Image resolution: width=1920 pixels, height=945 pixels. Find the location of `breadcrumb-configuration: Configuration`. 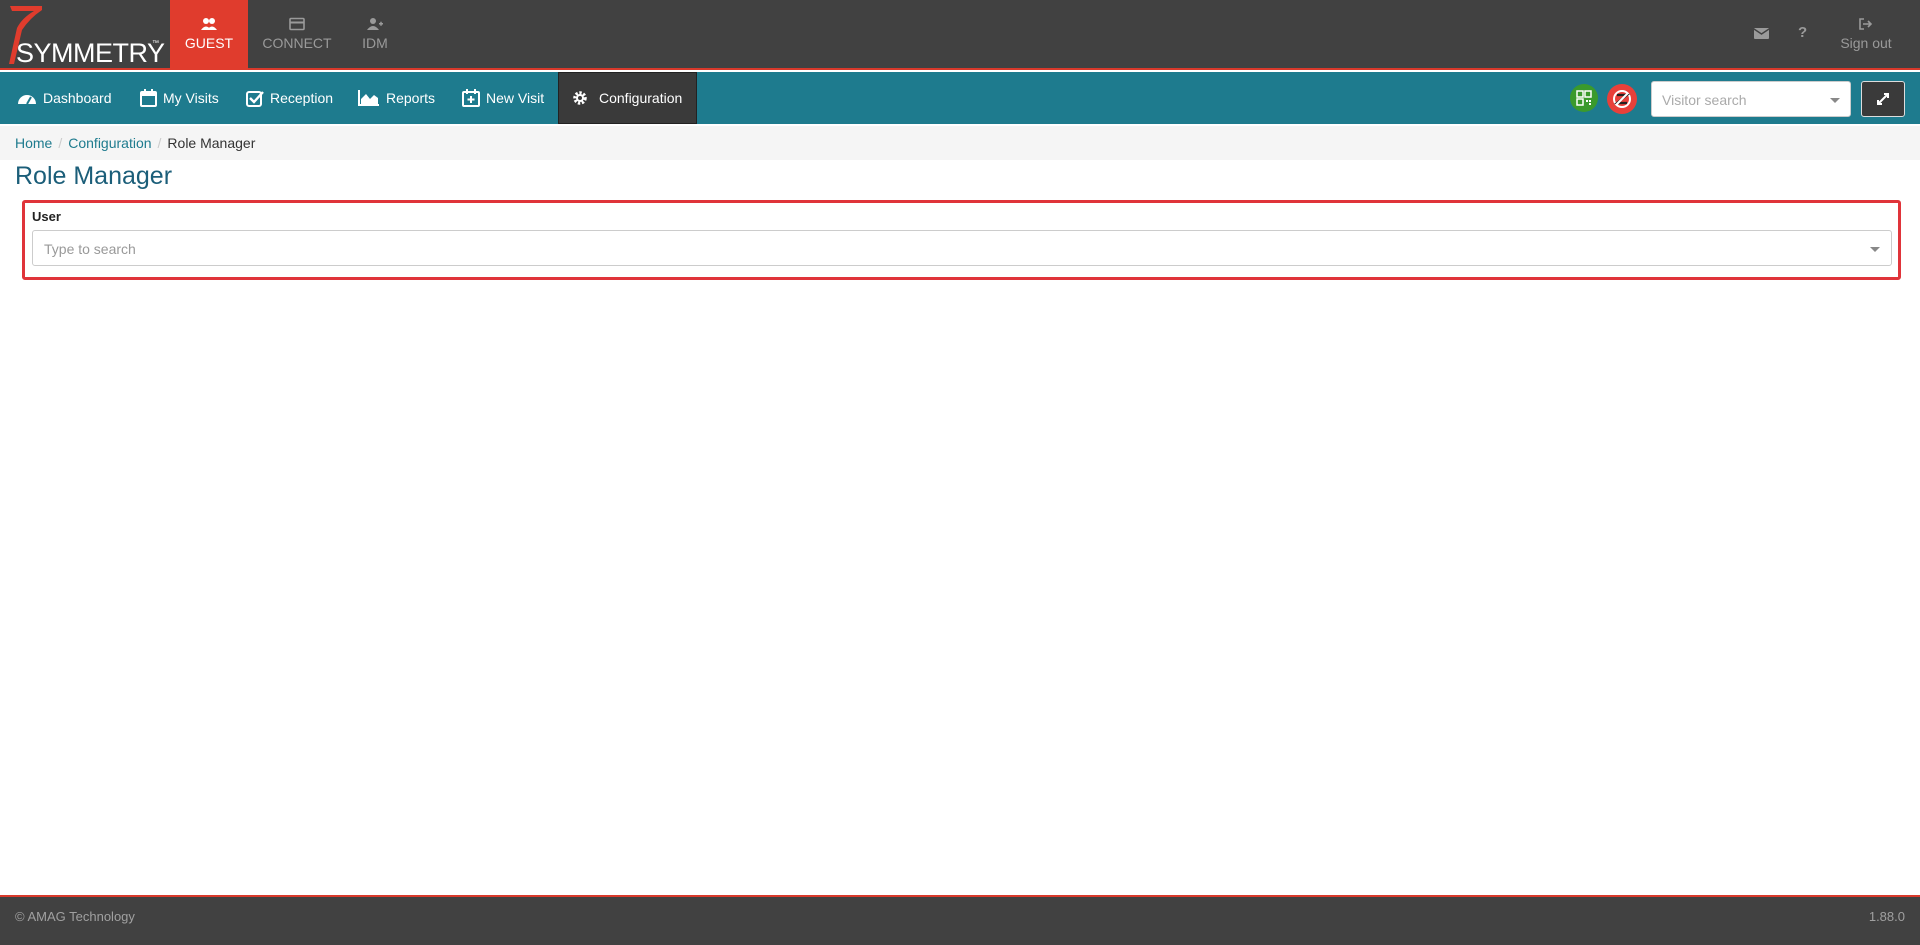

breadcrumb-configuration: Configuration is located at coordinates (109, 143).